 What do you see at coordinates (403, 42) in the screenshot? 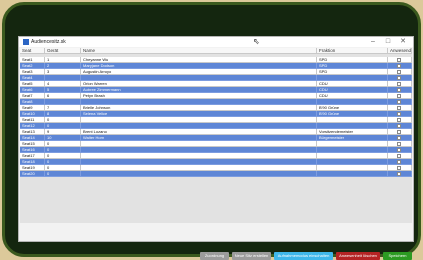
I see `close-button: ✕` at bounding box center [403, 42].